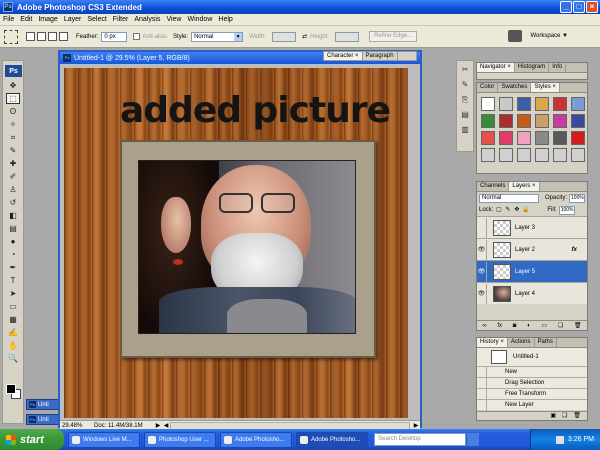  I want to click on tab-paragraph: Paragraph, so click(380, 56).